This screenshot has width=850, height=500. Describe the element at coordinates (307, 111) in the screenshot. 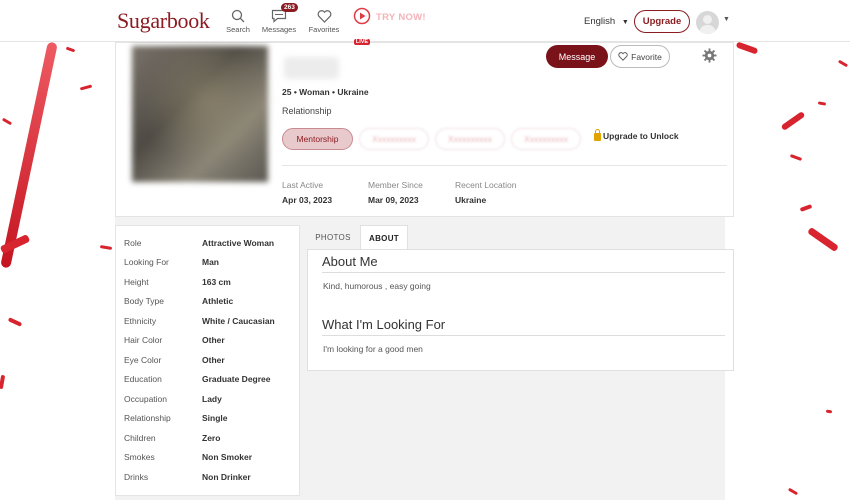

I see `relationship-type: Relationship` at that location.